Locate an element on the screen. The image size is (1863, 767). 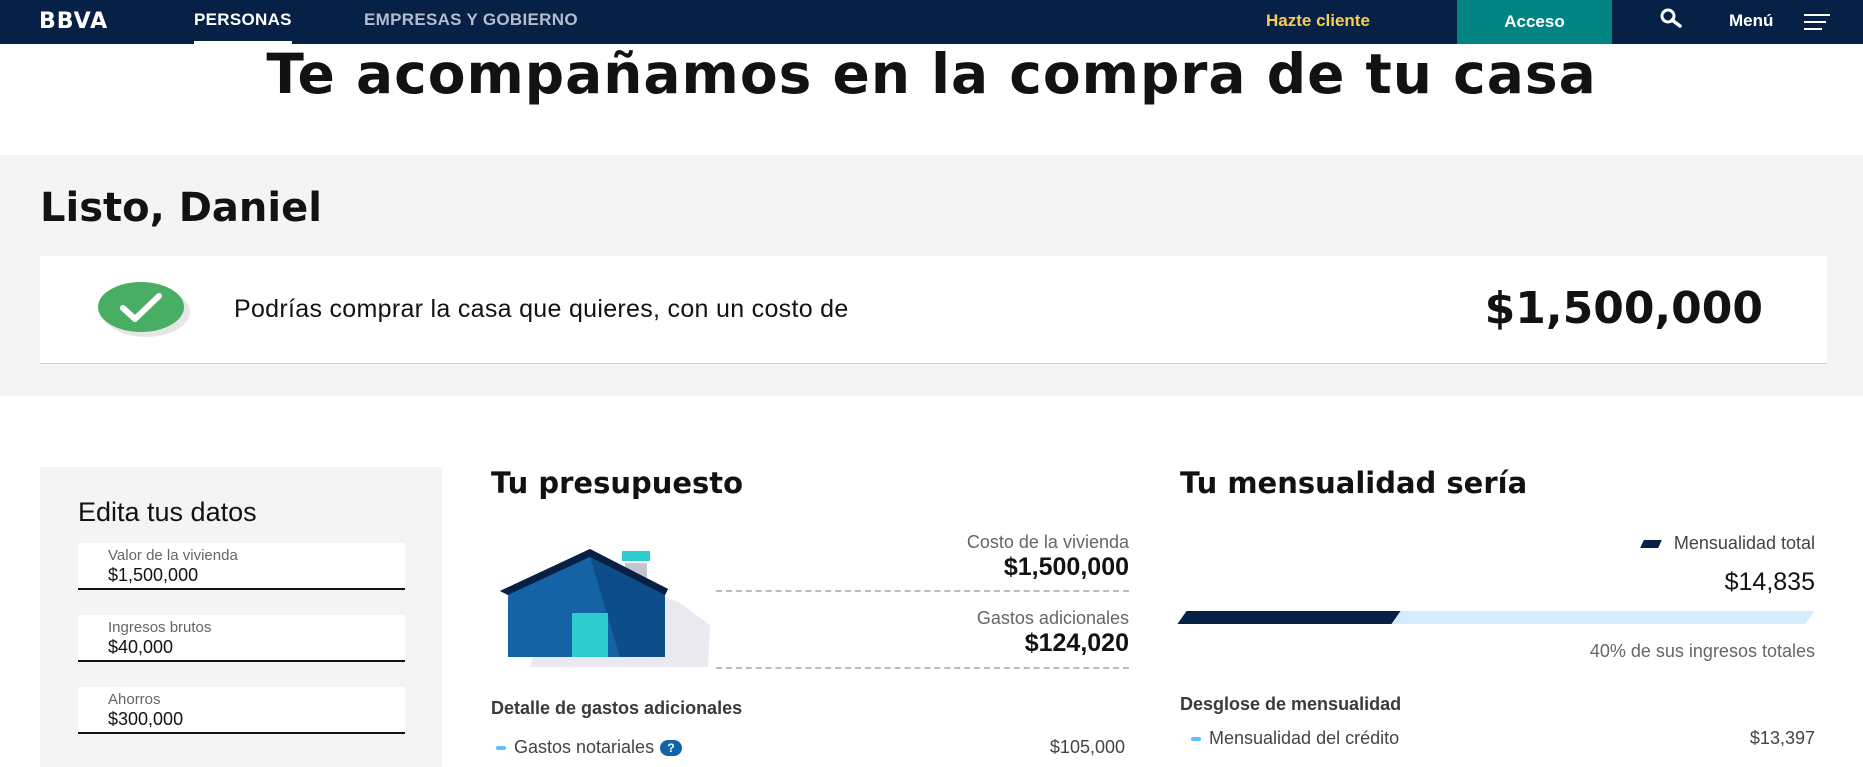
menu-label: Menú is located at coordinates (1751, 21).